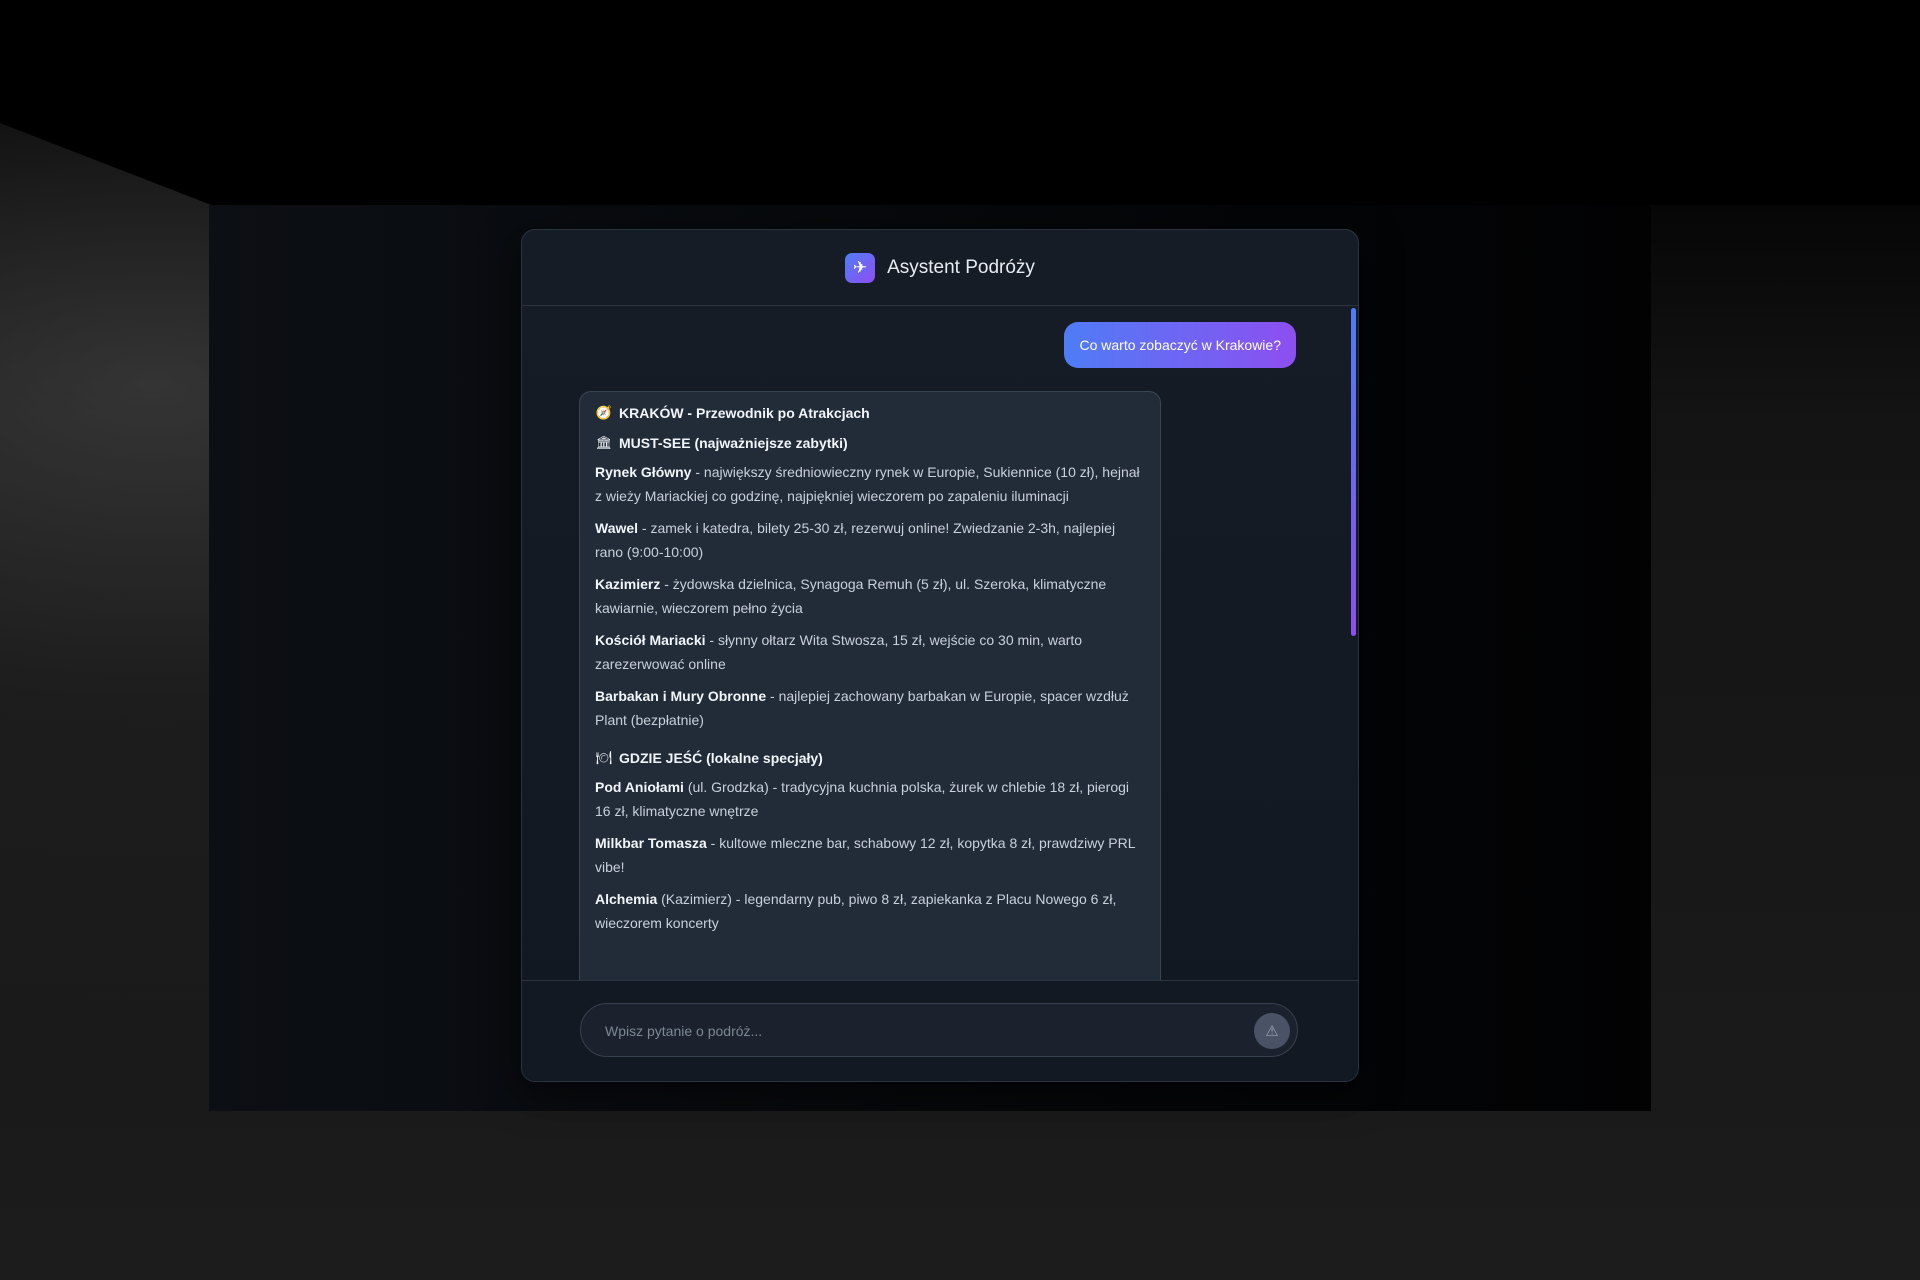  Describe the element at coordinates (604, 412) in the screenshot. I see `compass-icon: 🧭` at that location.